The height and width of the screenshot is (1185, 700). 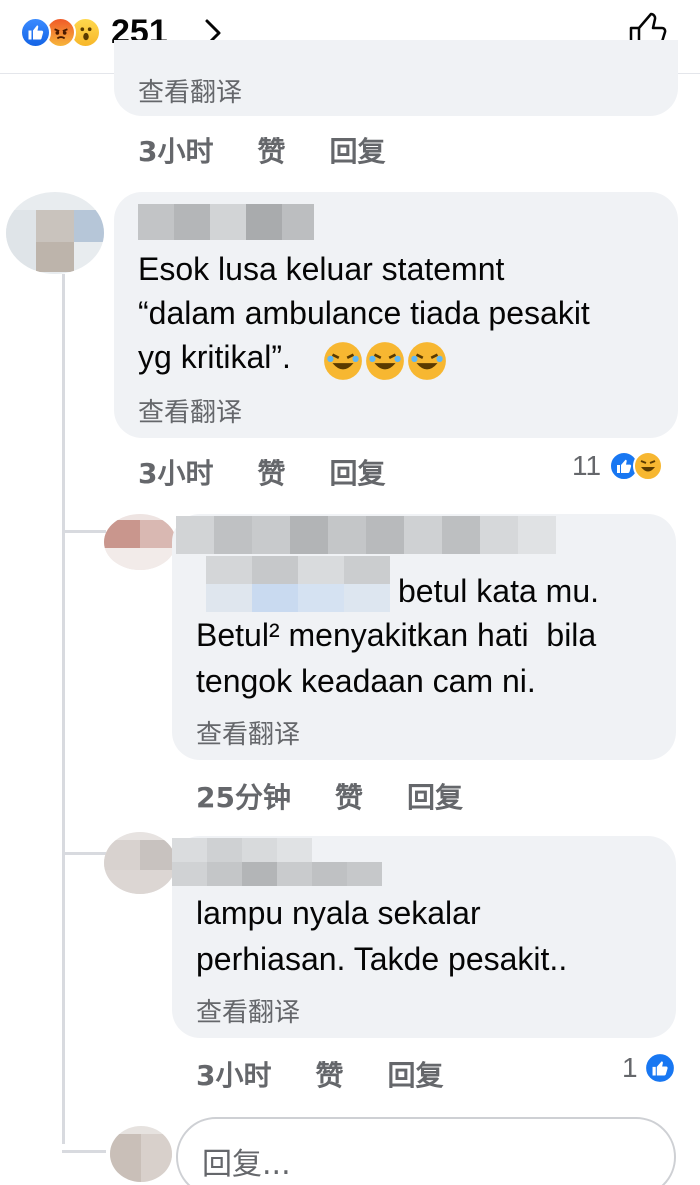 I want to click on thread-line, so click(x=63, y=709).